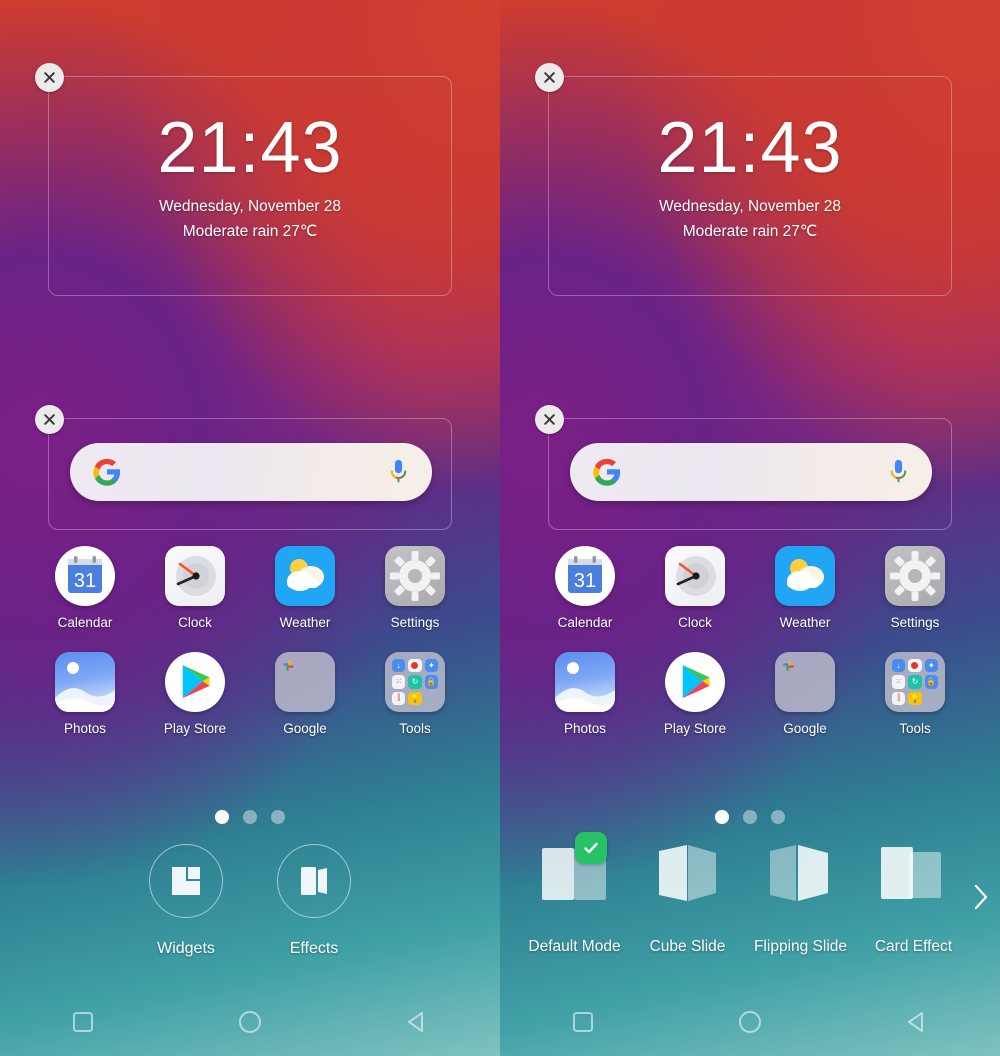 Image resolution: width=1000 pixels, height=1056 pixels. I want to click on app-label: Weather, so click(305, 622).